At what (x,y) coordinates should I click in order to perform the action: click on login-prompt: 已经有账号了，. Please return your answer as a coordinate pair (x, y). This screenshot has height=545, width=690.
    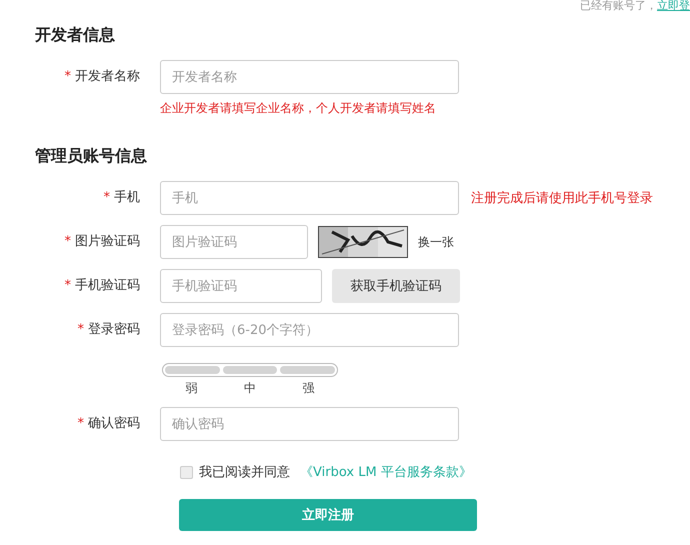
    Looking at the image, I should click on (618, 6).